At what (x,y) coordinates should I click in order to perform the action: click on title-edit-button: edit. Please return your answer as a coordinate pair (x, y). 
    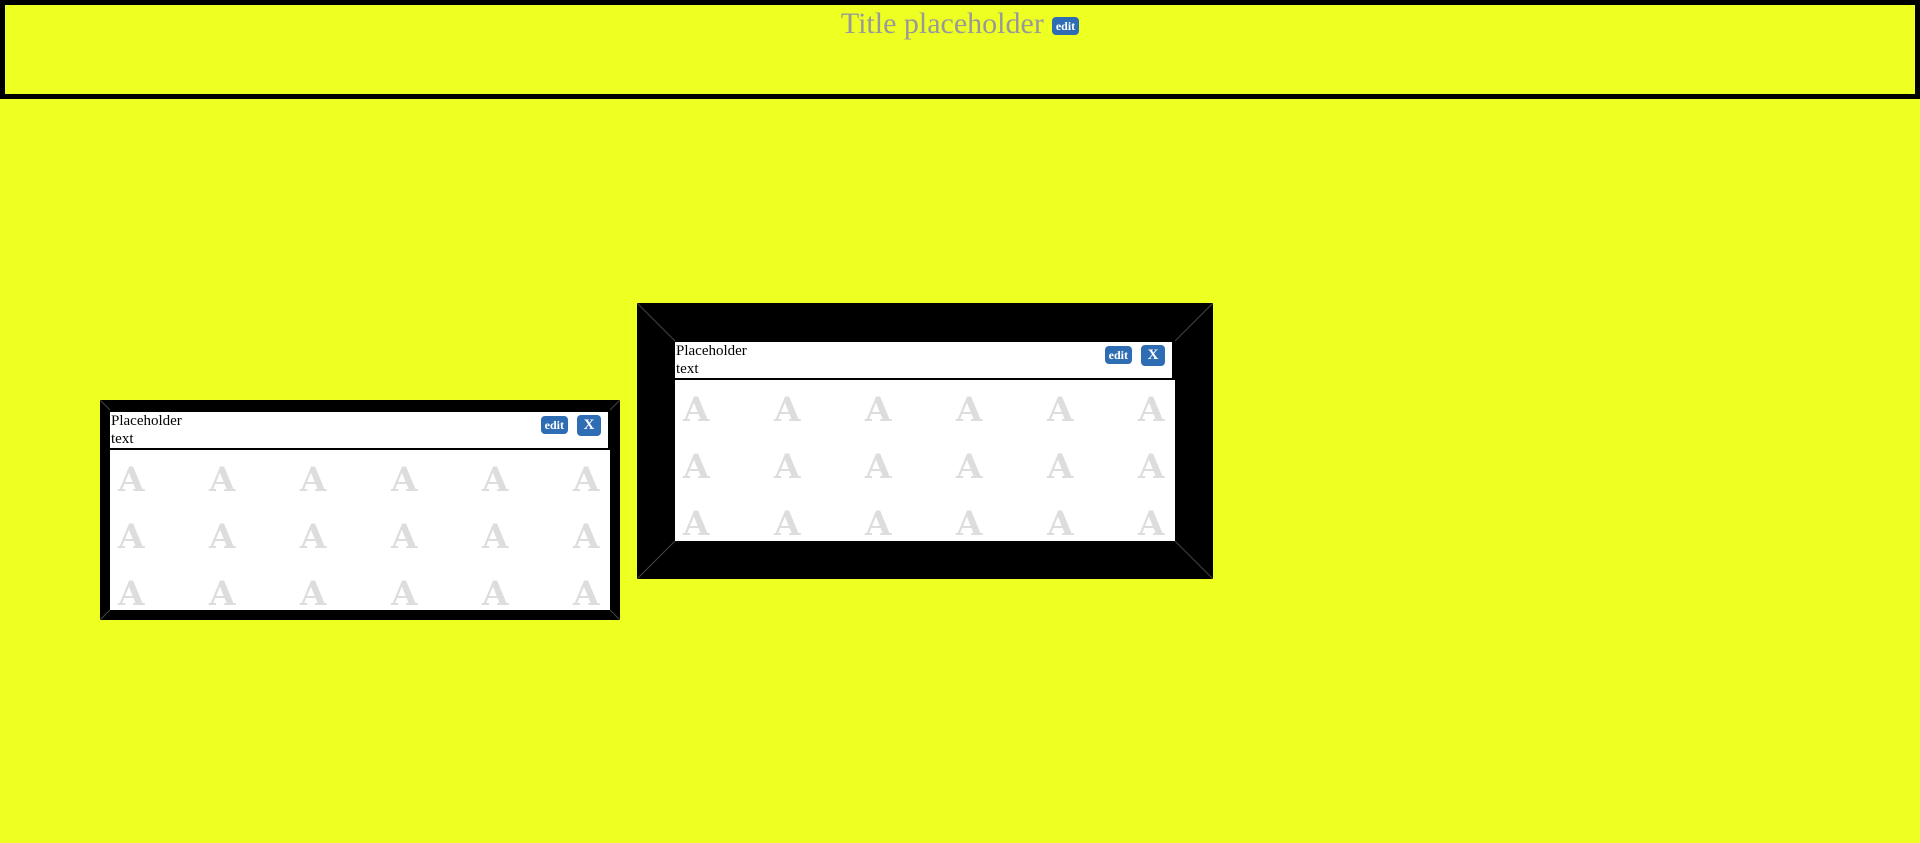
    Looking at the image, I should click on (1065, 26).